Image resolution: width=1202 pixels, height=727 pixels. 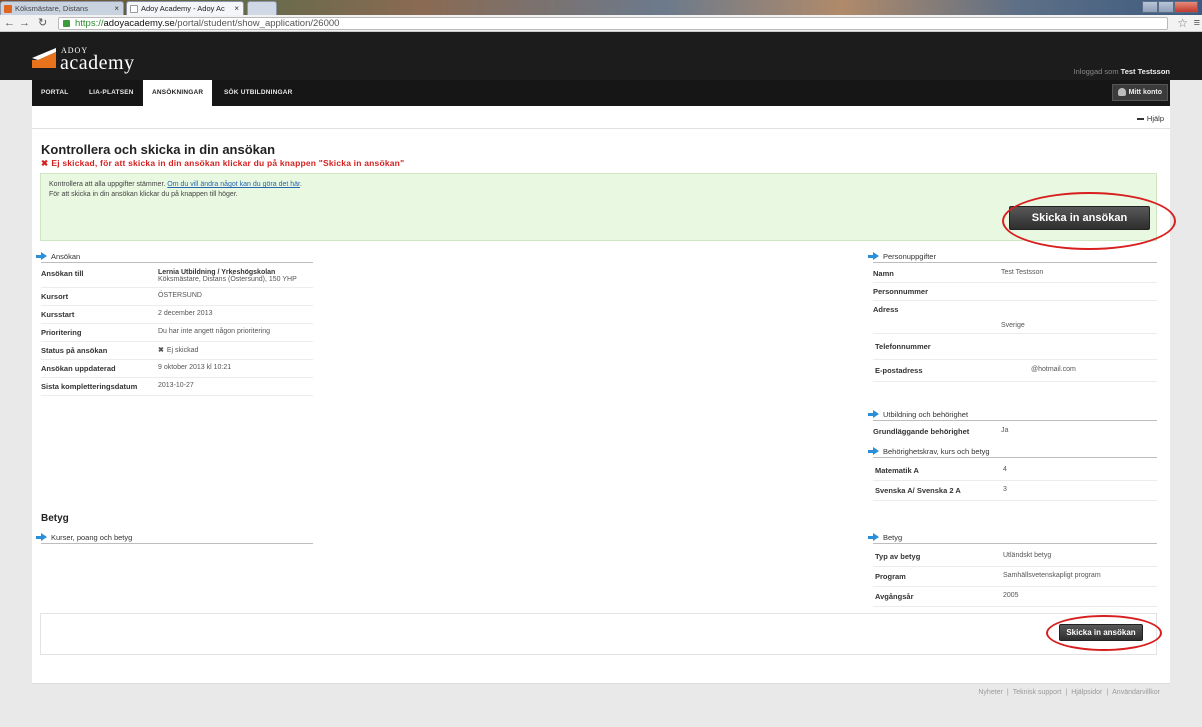 What do you see at coordinates (55, 518) in the screenshot?
I see `grades-heading: Betyg` at bounding box center [55, 518].